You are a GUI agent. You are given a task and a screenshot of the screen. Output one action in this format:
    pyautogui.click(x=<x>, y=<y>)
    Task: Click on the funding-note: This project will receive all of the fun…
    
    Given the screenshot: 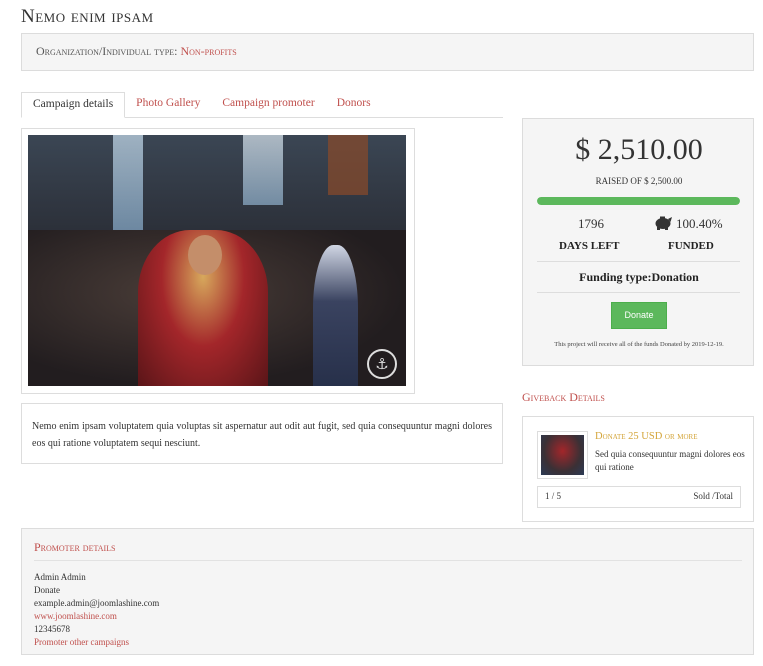 What is the action you would take?
    pyautogui.click(x=639, y=344)
    